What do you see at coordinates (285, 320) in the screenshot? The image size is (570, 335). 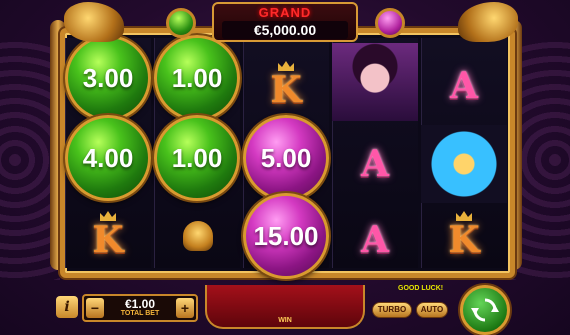 I see `win-label: WIN` at bounding box center [285, 320].